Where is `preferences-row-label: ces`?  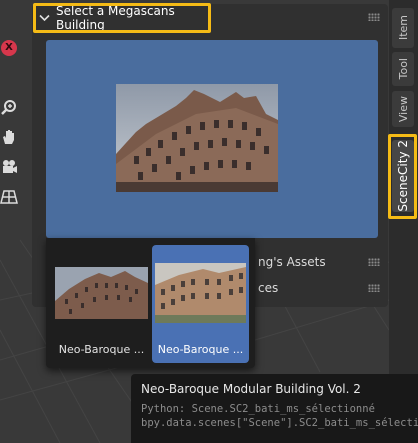 preferences-row-label: ces is located at coordinates (268, 288).